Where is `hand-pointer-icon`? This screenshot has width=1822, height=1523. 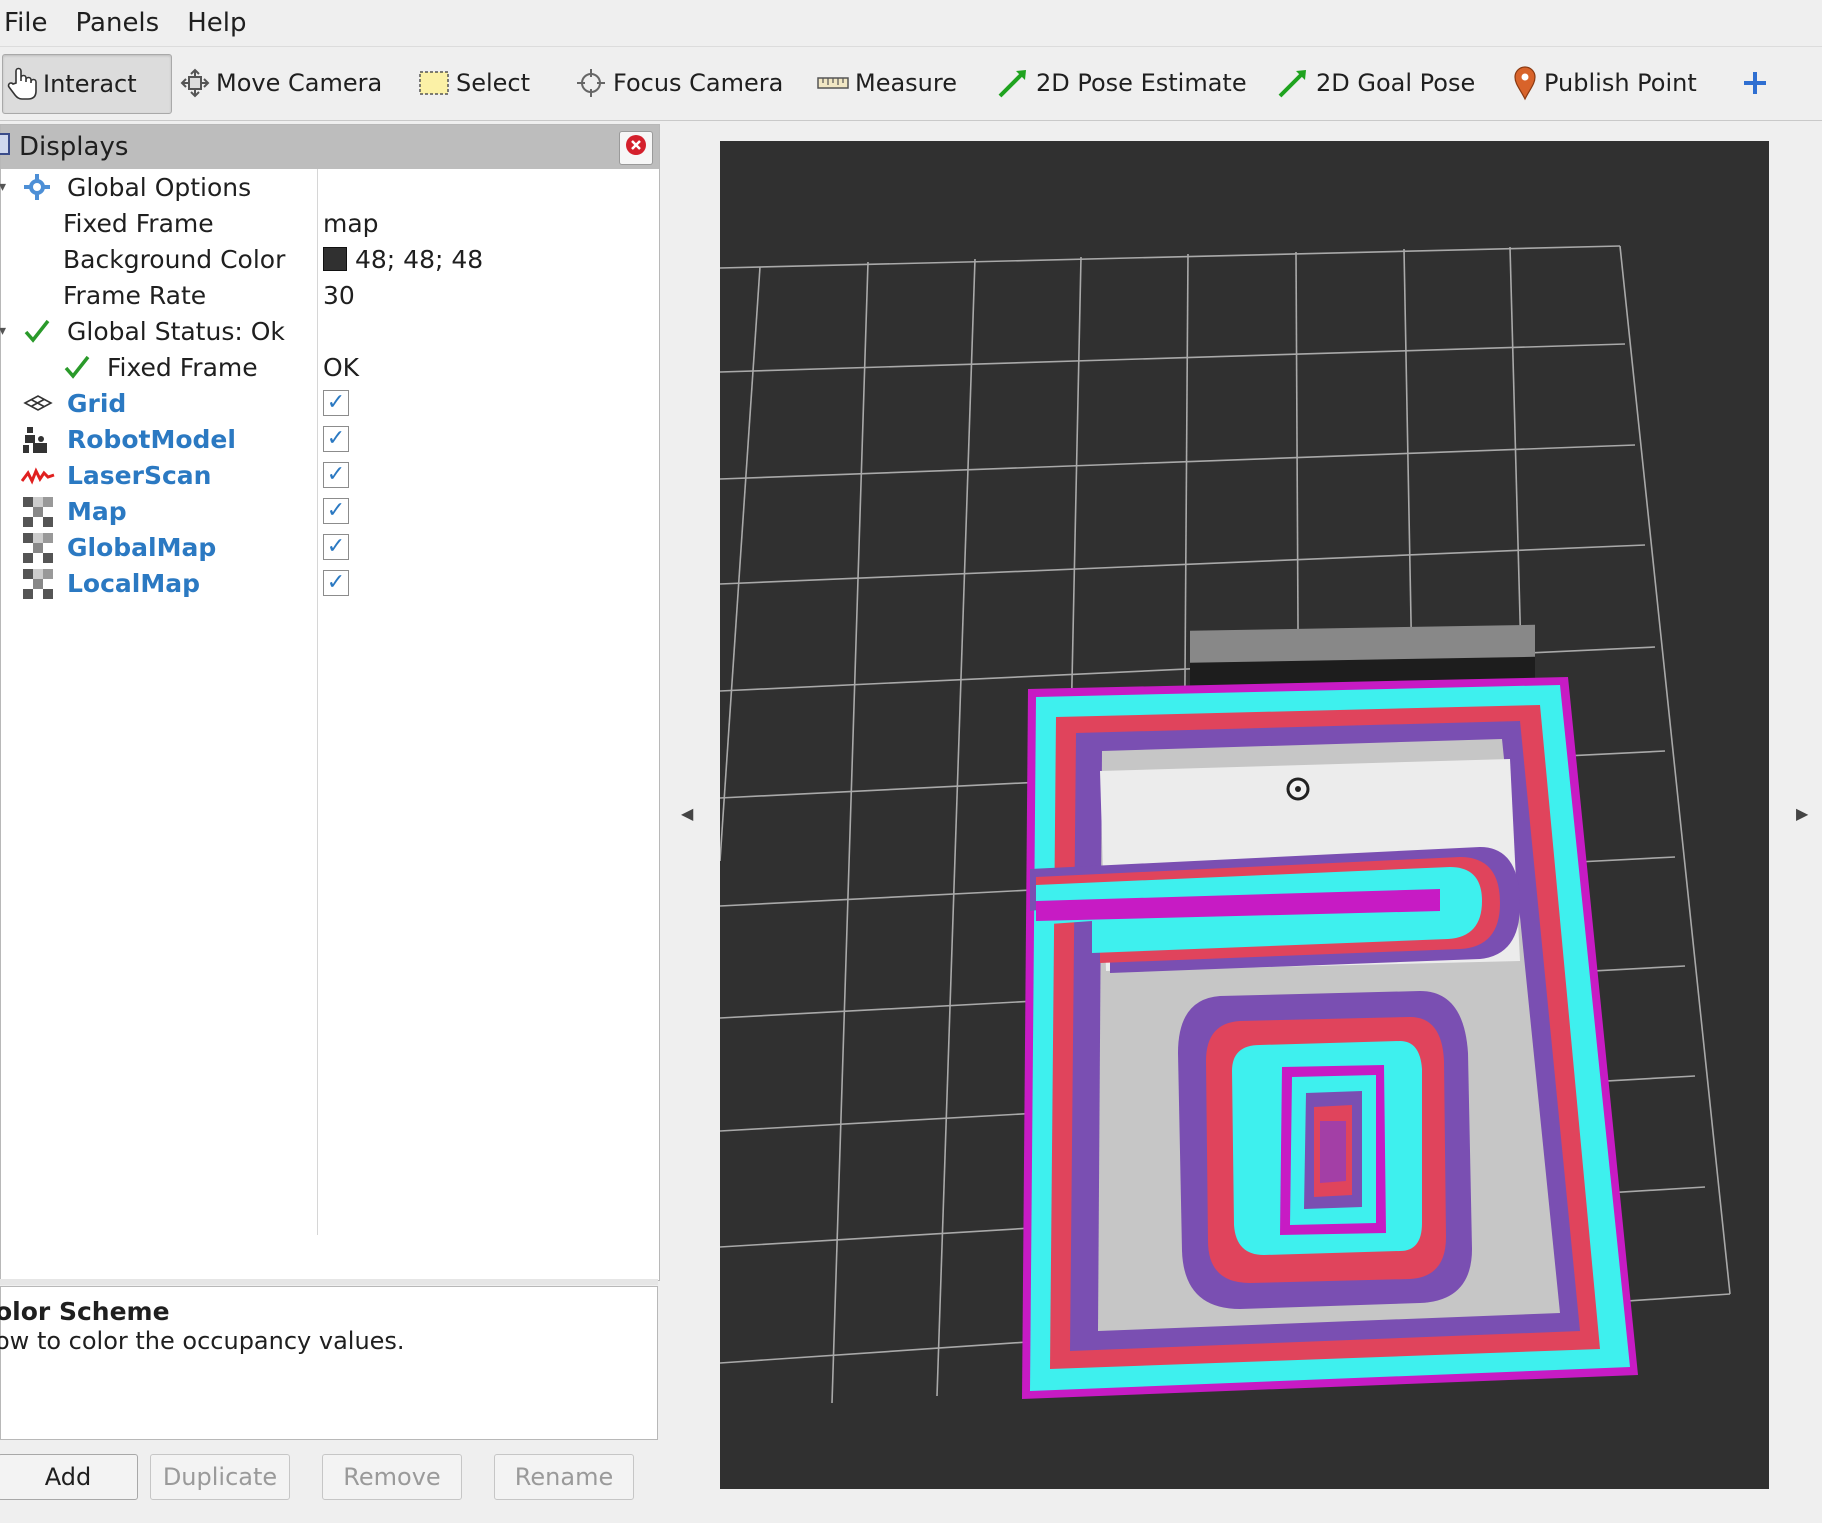
hand-pointer-icon is located at coordinates (22, 84).